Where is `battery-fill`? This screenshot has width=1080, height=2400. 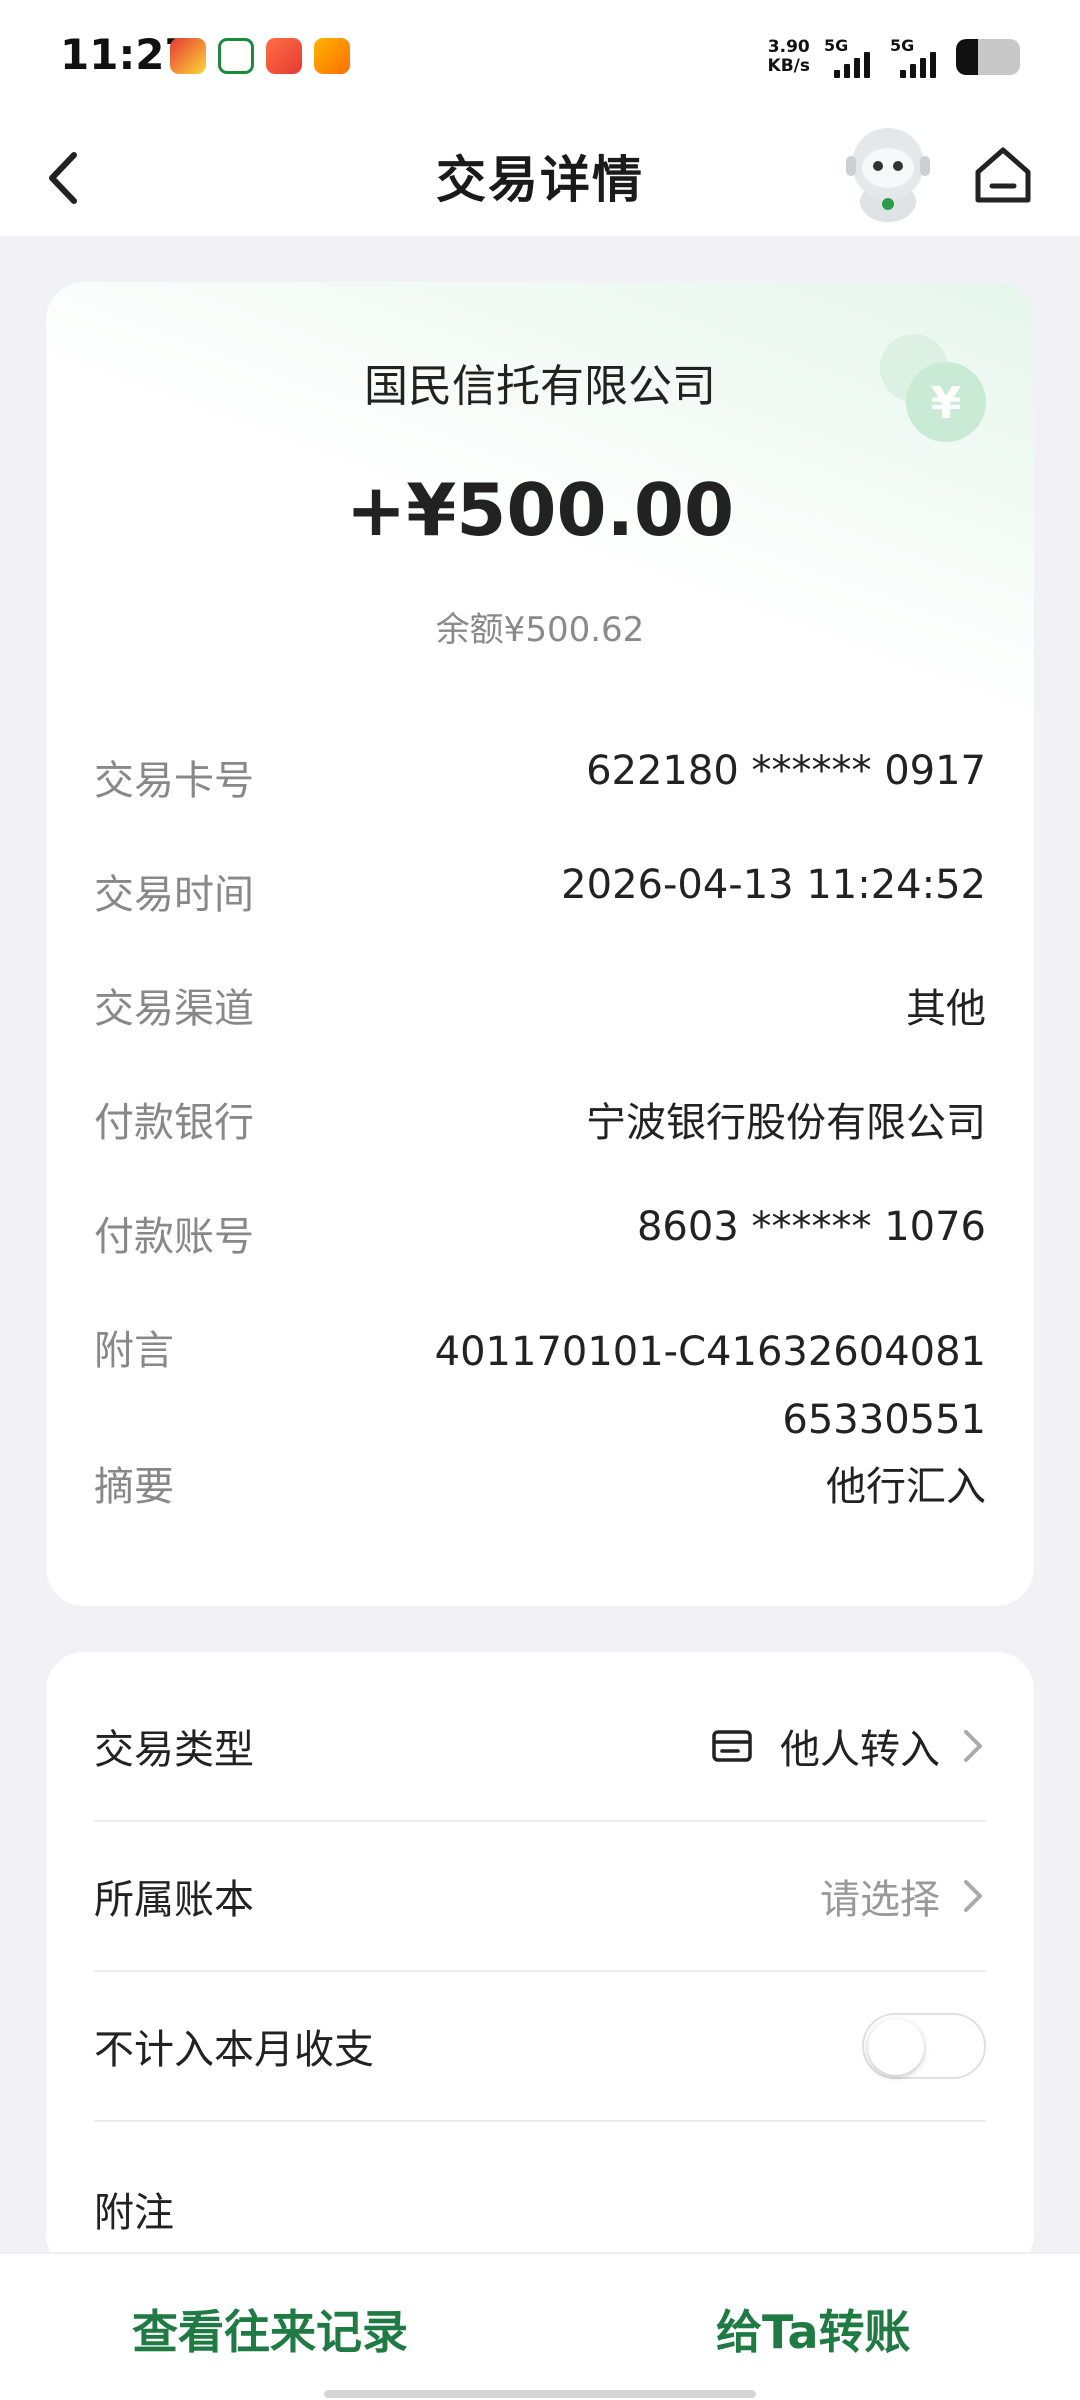
battery-fill is located at coordinates (967, 57).